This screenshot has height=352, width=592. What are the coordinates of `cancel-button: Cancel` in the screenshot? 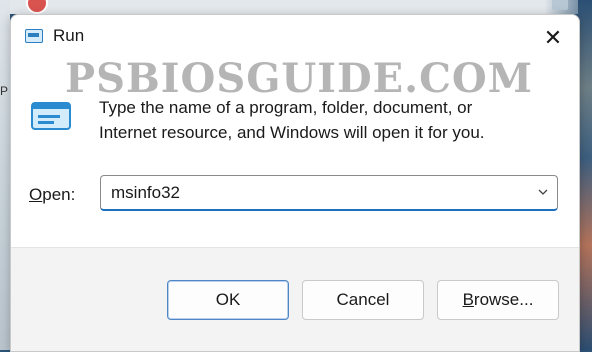 It's located at (363, 300).